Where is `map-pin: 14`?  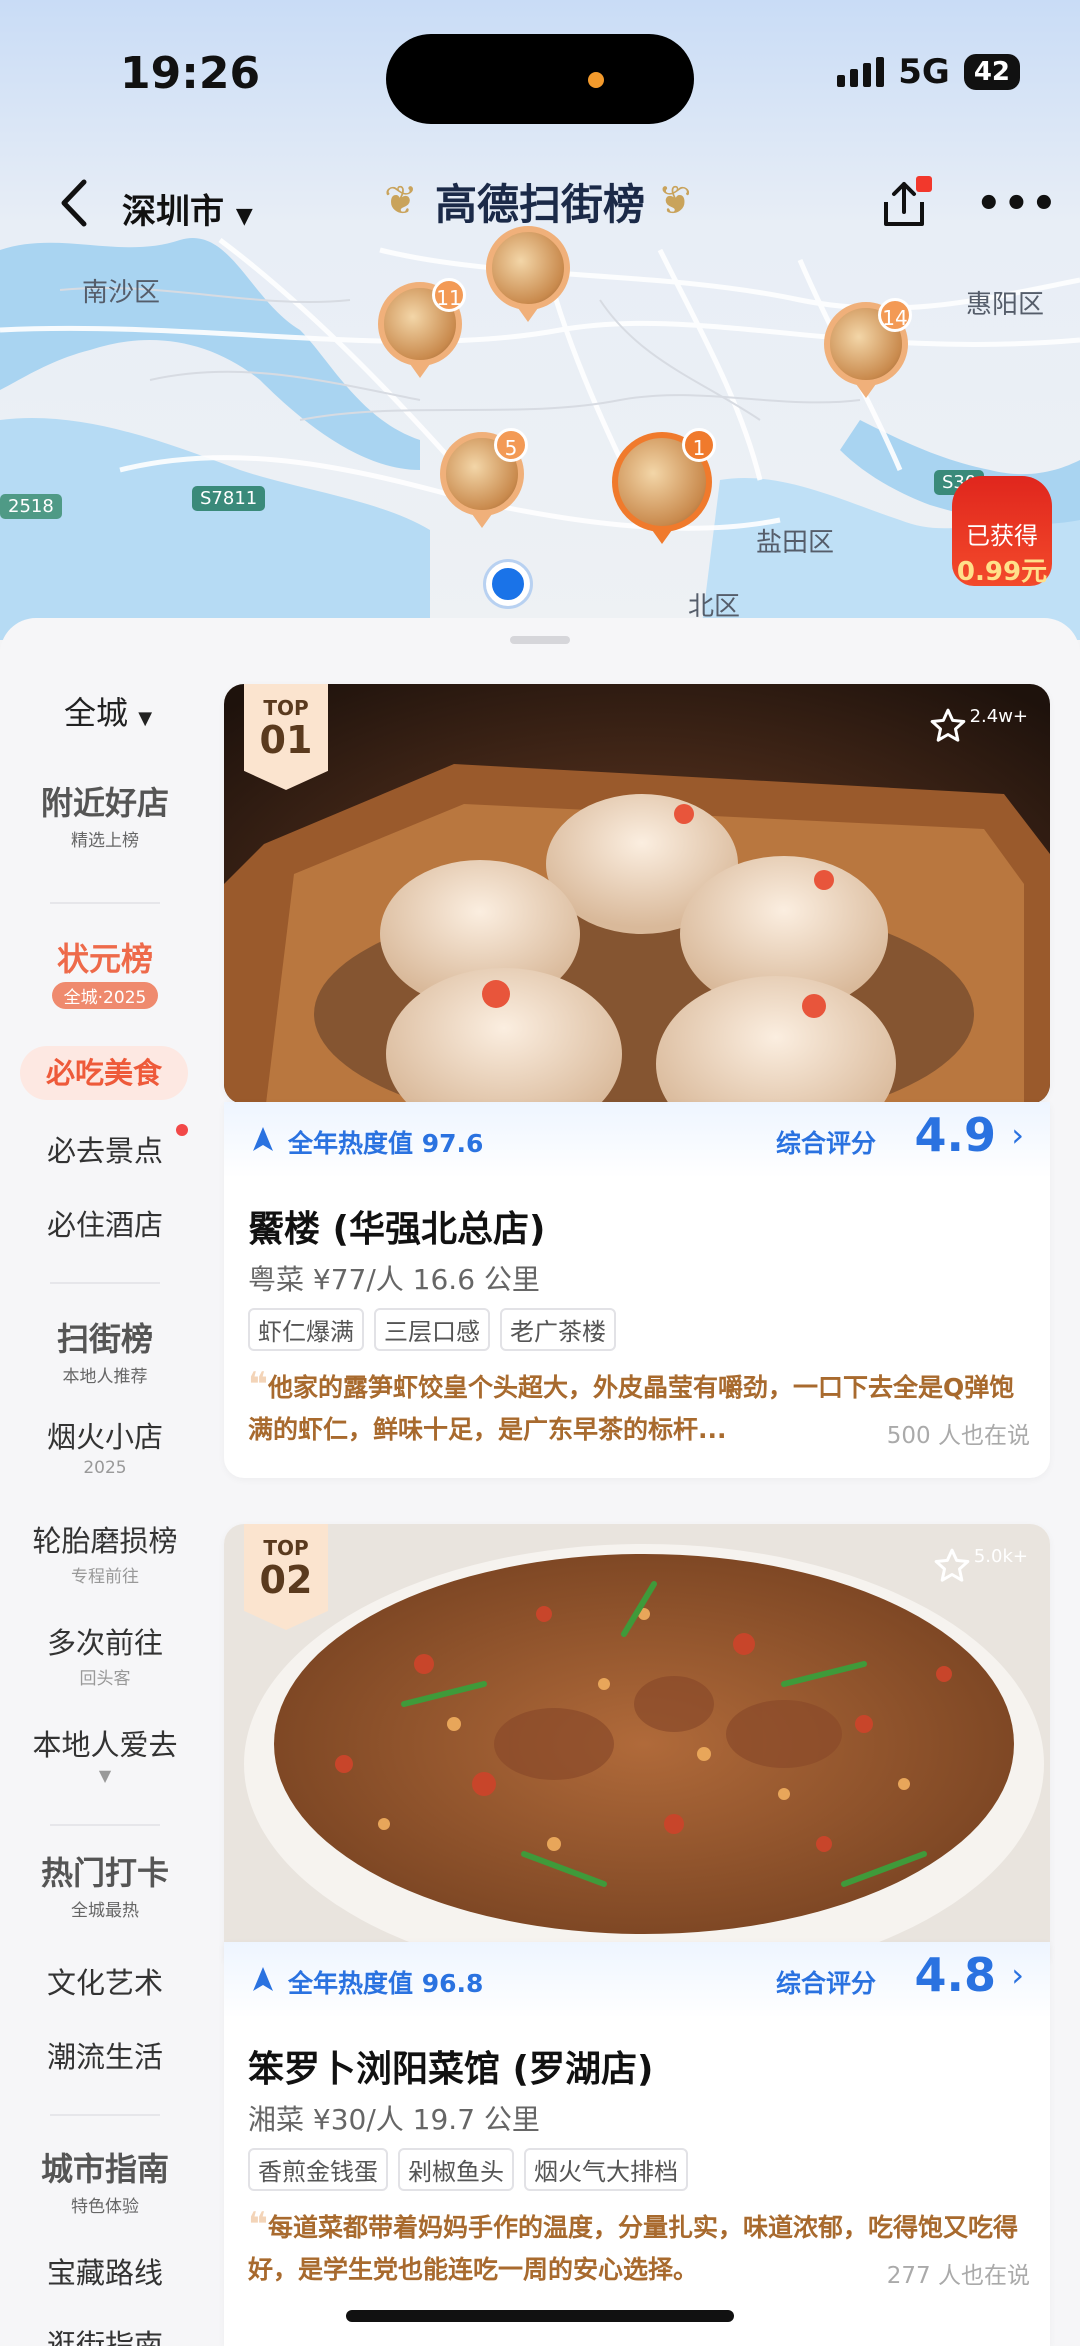 map-pin: 14 is located at coordinates (868, 348).